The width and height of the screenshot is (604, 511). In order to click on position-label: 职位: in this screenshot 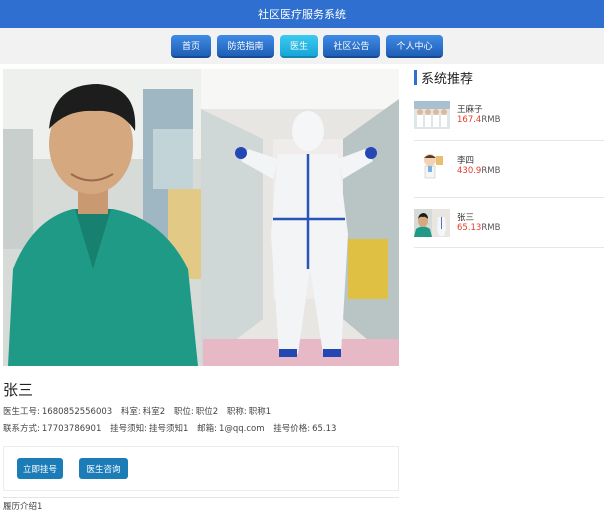, I will do `click(183, 412)`.